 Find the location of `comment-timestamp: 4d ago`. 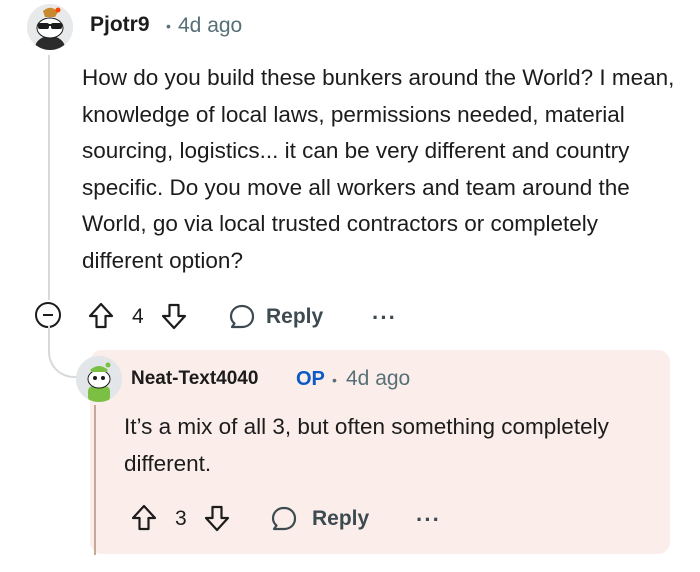

comment-timestamp: 4d ago is located at coordinates (210, 26).